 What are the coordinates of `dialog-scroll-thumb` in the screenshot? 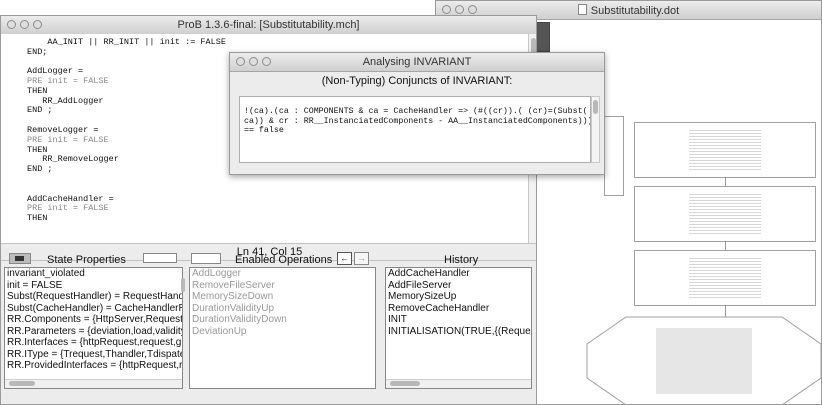 It's located at (595, 107).